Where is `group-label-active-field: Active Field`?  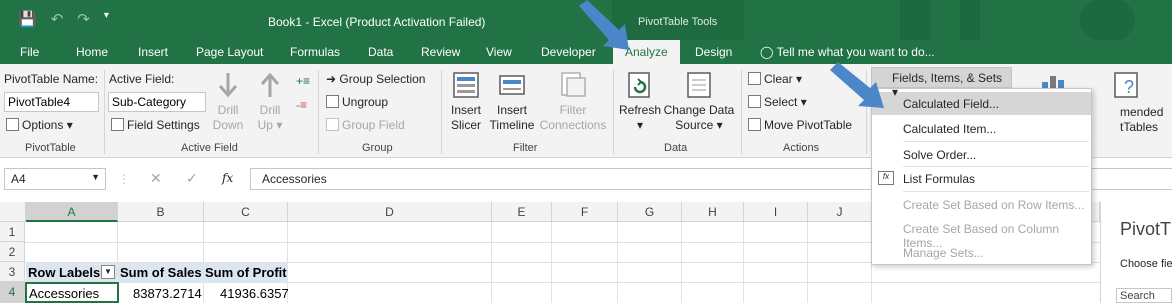
group-label-active-field: Active Field is located at coordinates (209, 148).